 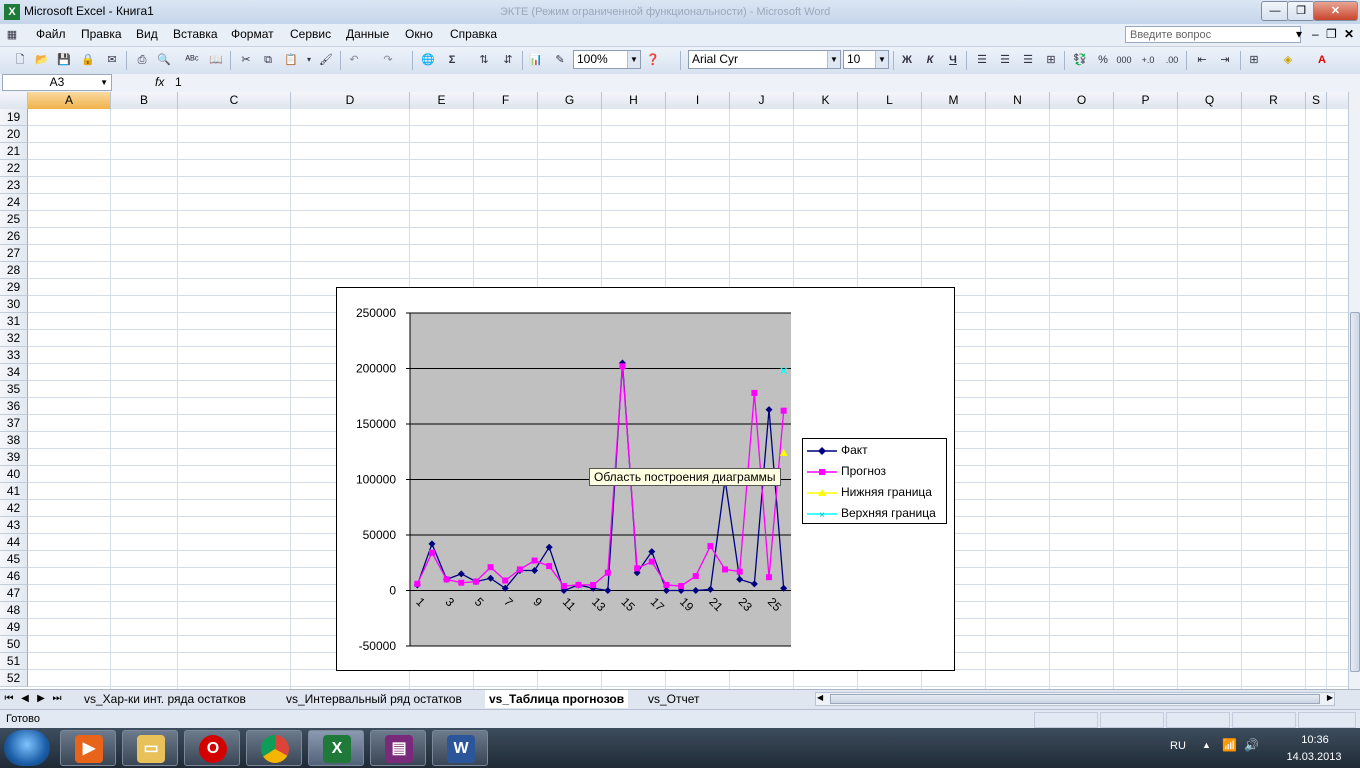 I want to click on taskbar-winrar: ▤, so click(x=398, y=748).